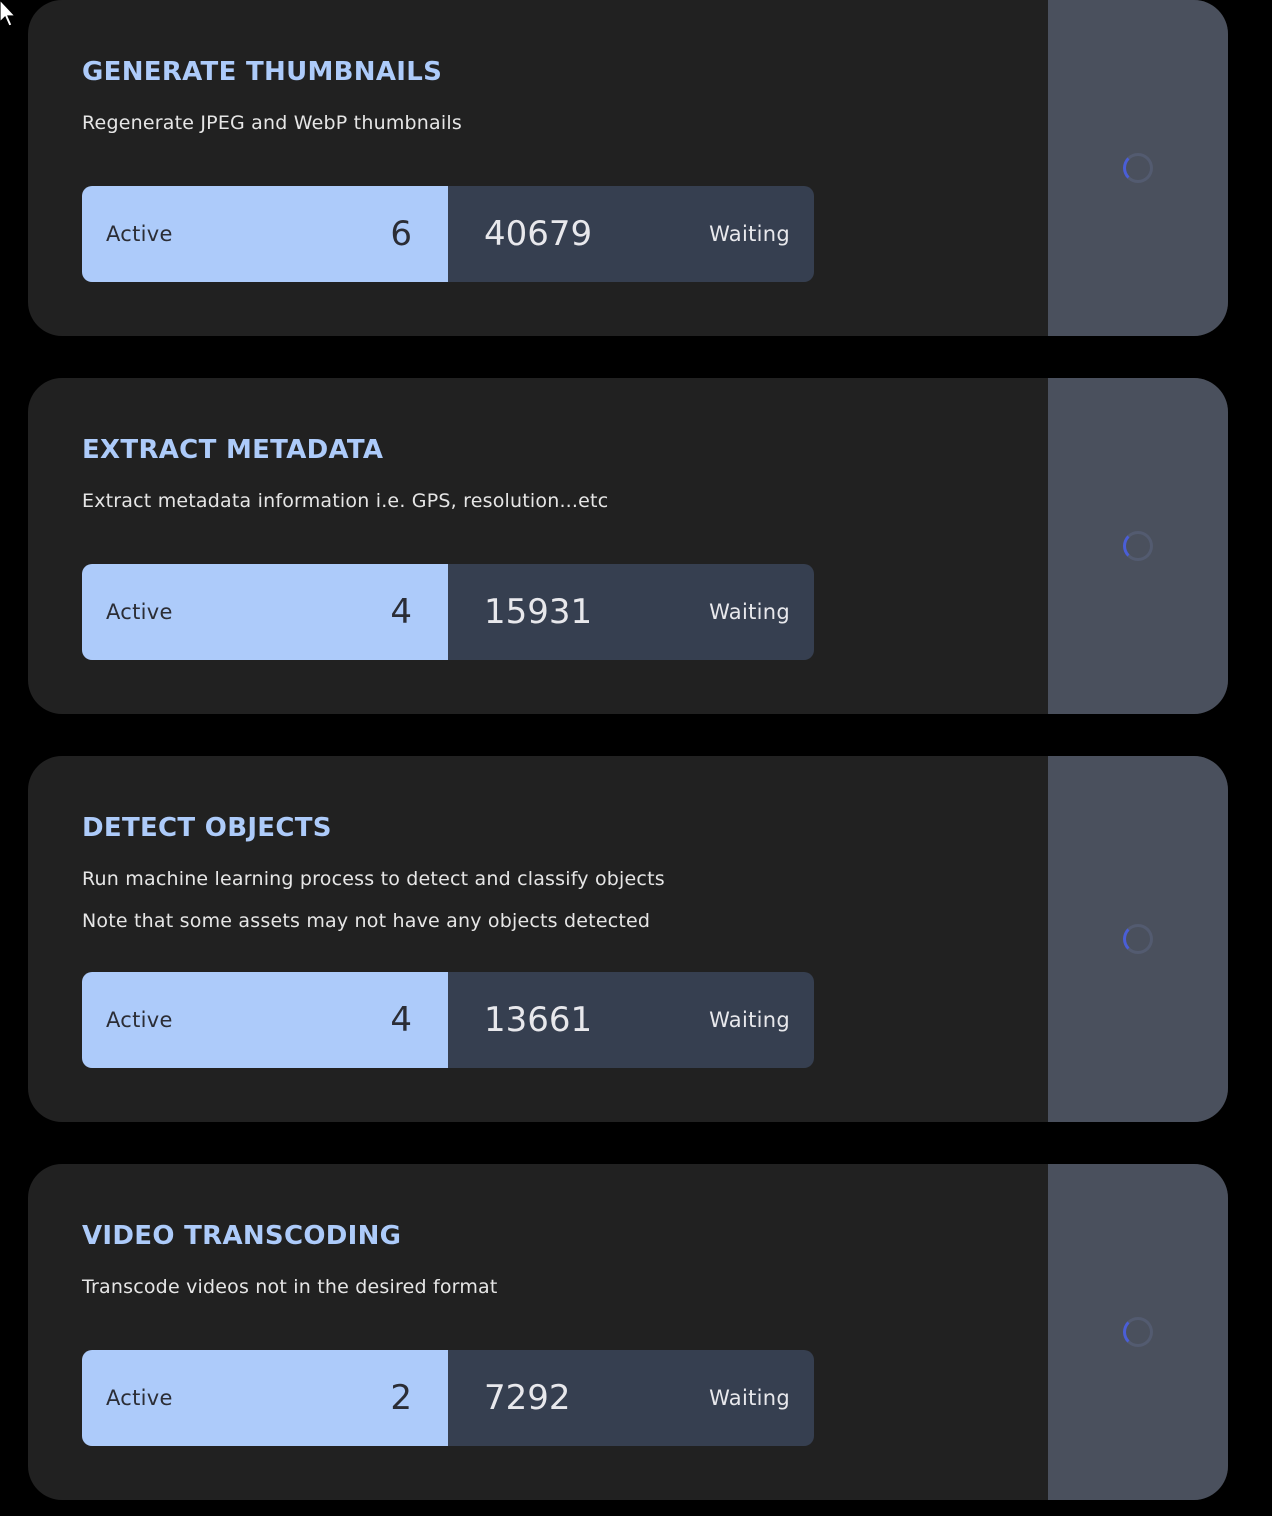  I want to click on job-description-line: Regenerate JPEG and WebP thumbnails, so click(272, 123).